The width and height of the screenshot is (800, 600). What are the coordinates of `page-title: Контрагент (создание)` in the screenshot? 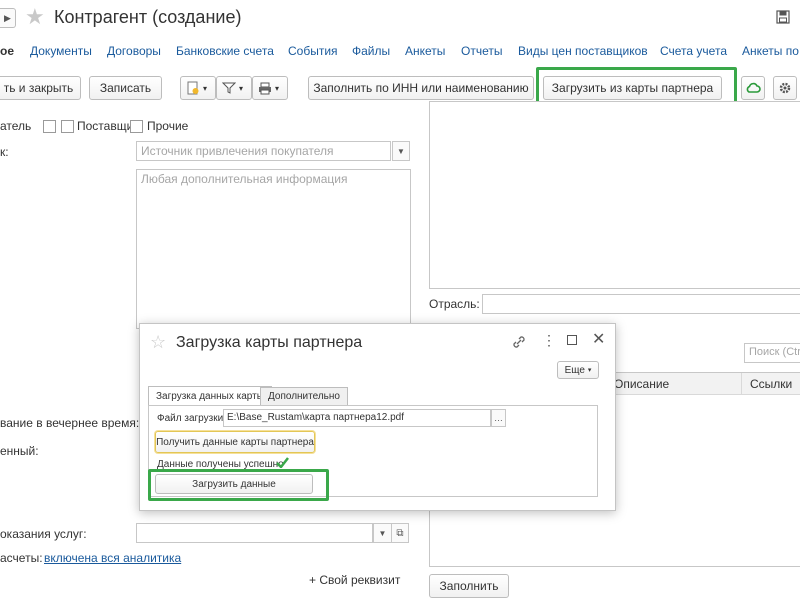 It's located at (148, 17).